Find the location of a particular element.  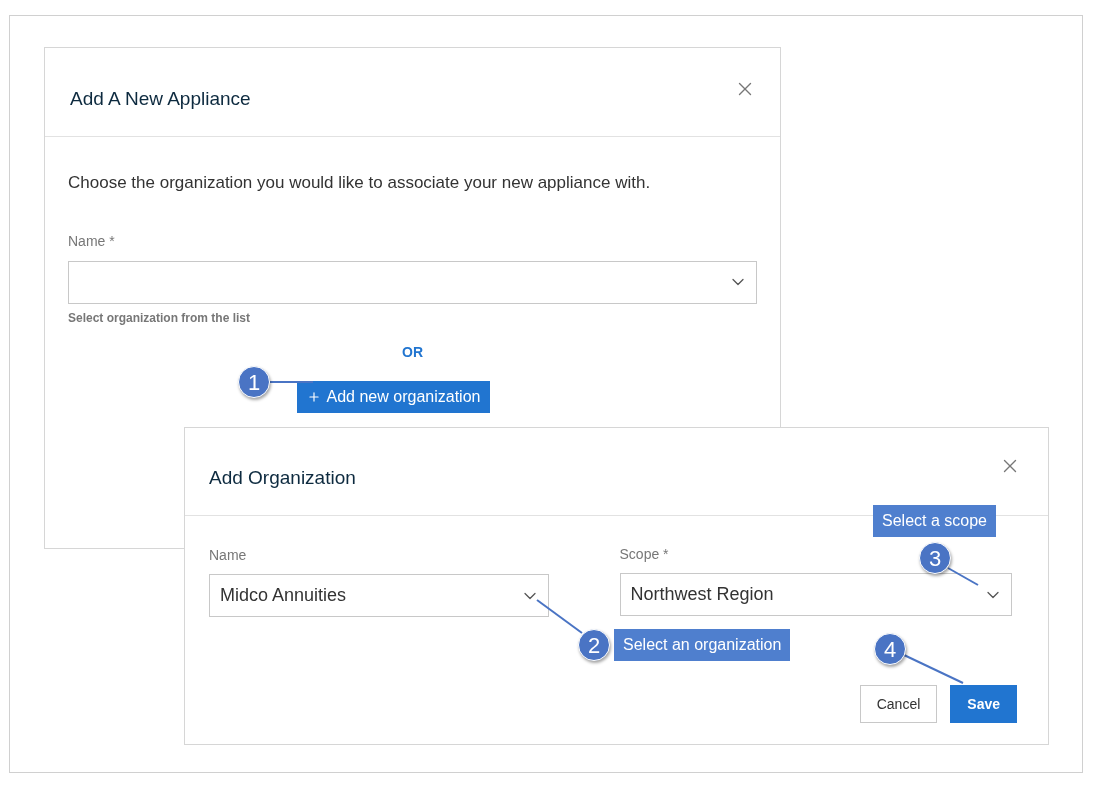

field-label: Scope * is located at coordinates (644, 554).